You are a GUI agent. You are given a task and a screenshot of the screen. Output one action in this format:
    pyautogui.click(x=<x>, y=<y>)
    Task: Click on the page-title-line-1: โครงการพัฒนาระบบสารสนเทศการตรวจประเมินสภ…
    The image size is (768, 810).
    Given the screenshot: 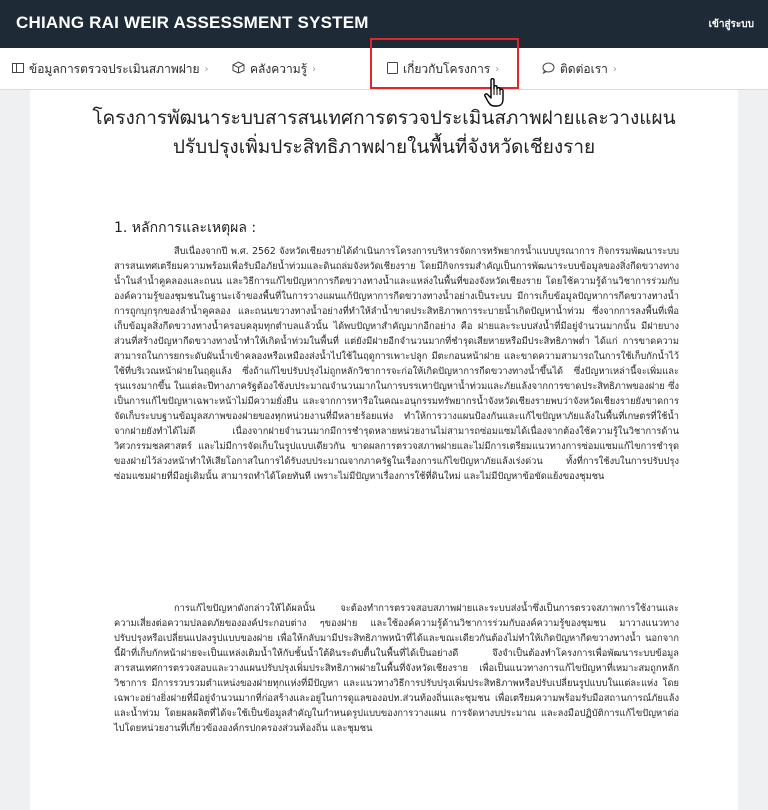 What is the action you would take?
    pyautogui.click(x=384, y=118)
    